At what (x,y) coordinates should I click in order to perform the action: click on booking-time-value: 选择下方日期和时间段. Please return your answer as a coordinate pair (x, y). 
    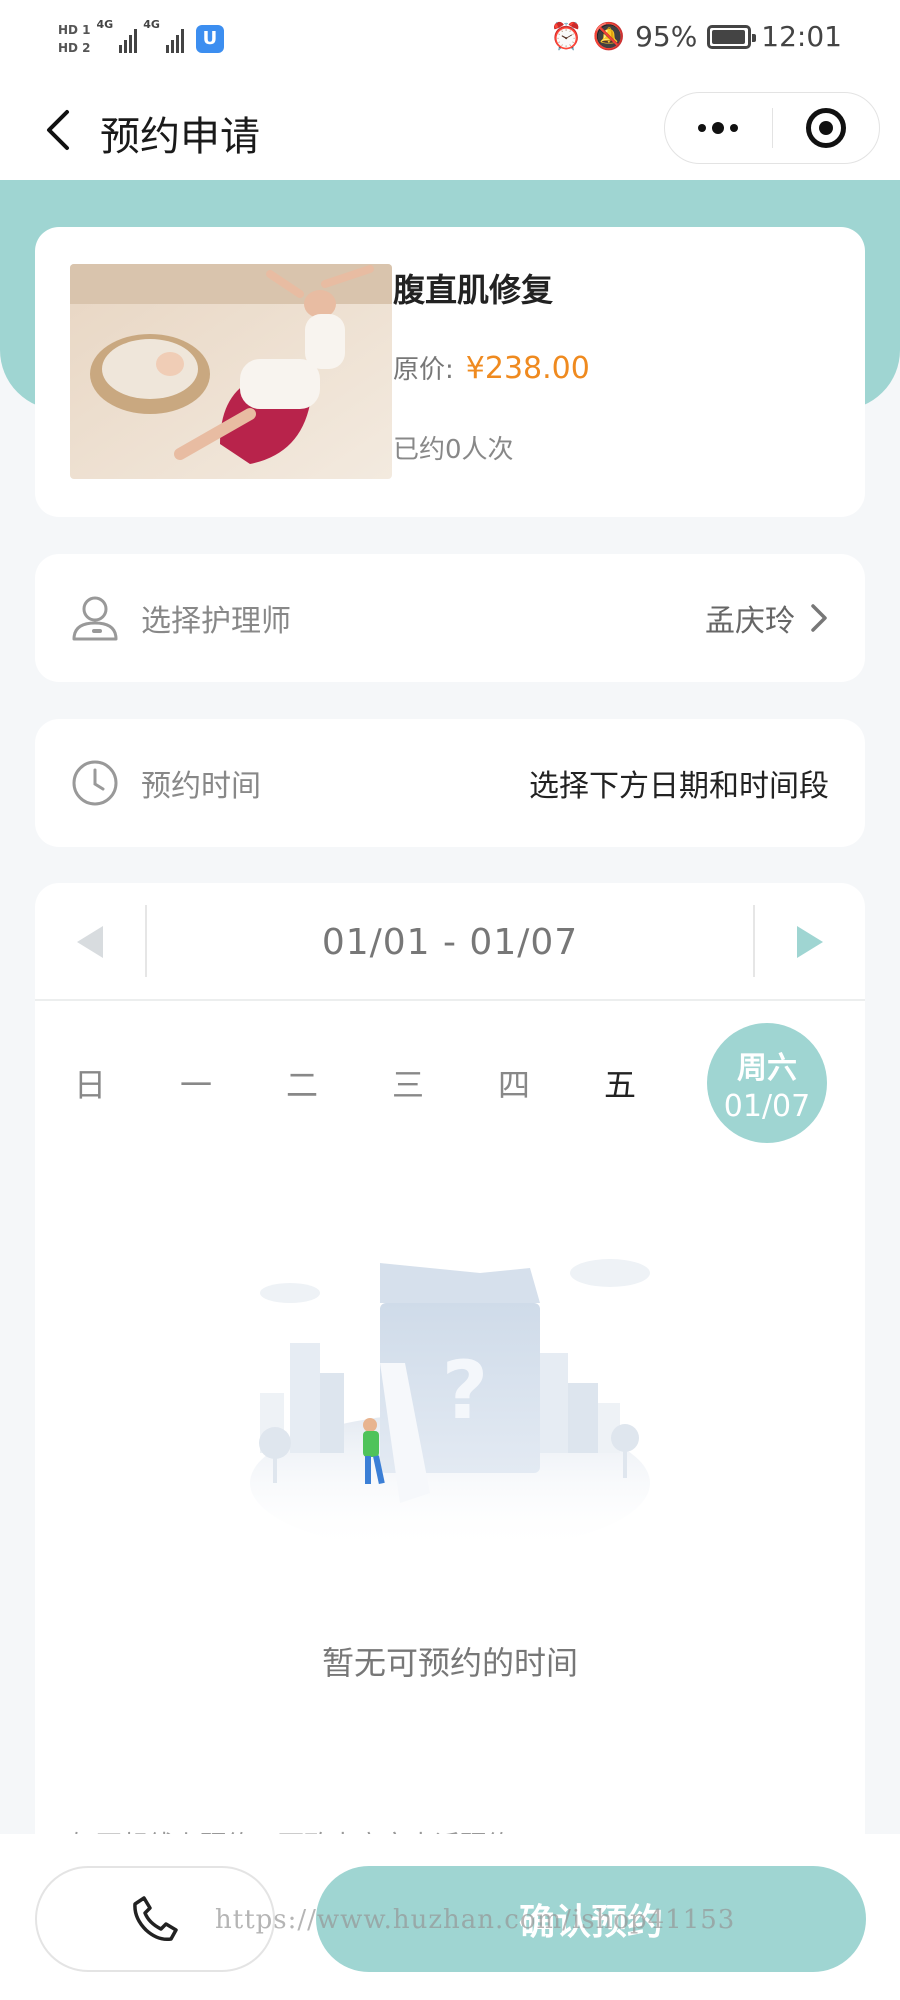
    Looking at the image, I should click on (679, 786).